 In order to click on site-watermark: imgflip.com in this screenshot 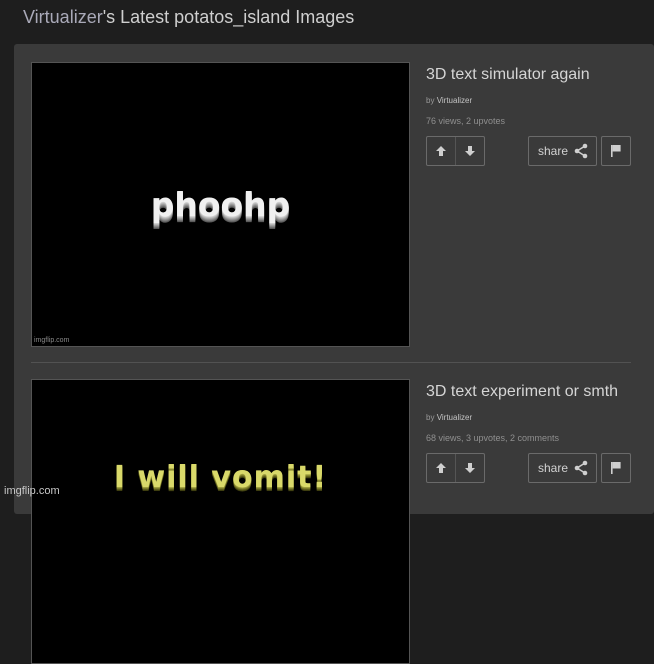, I will do `click(32, 491)`.